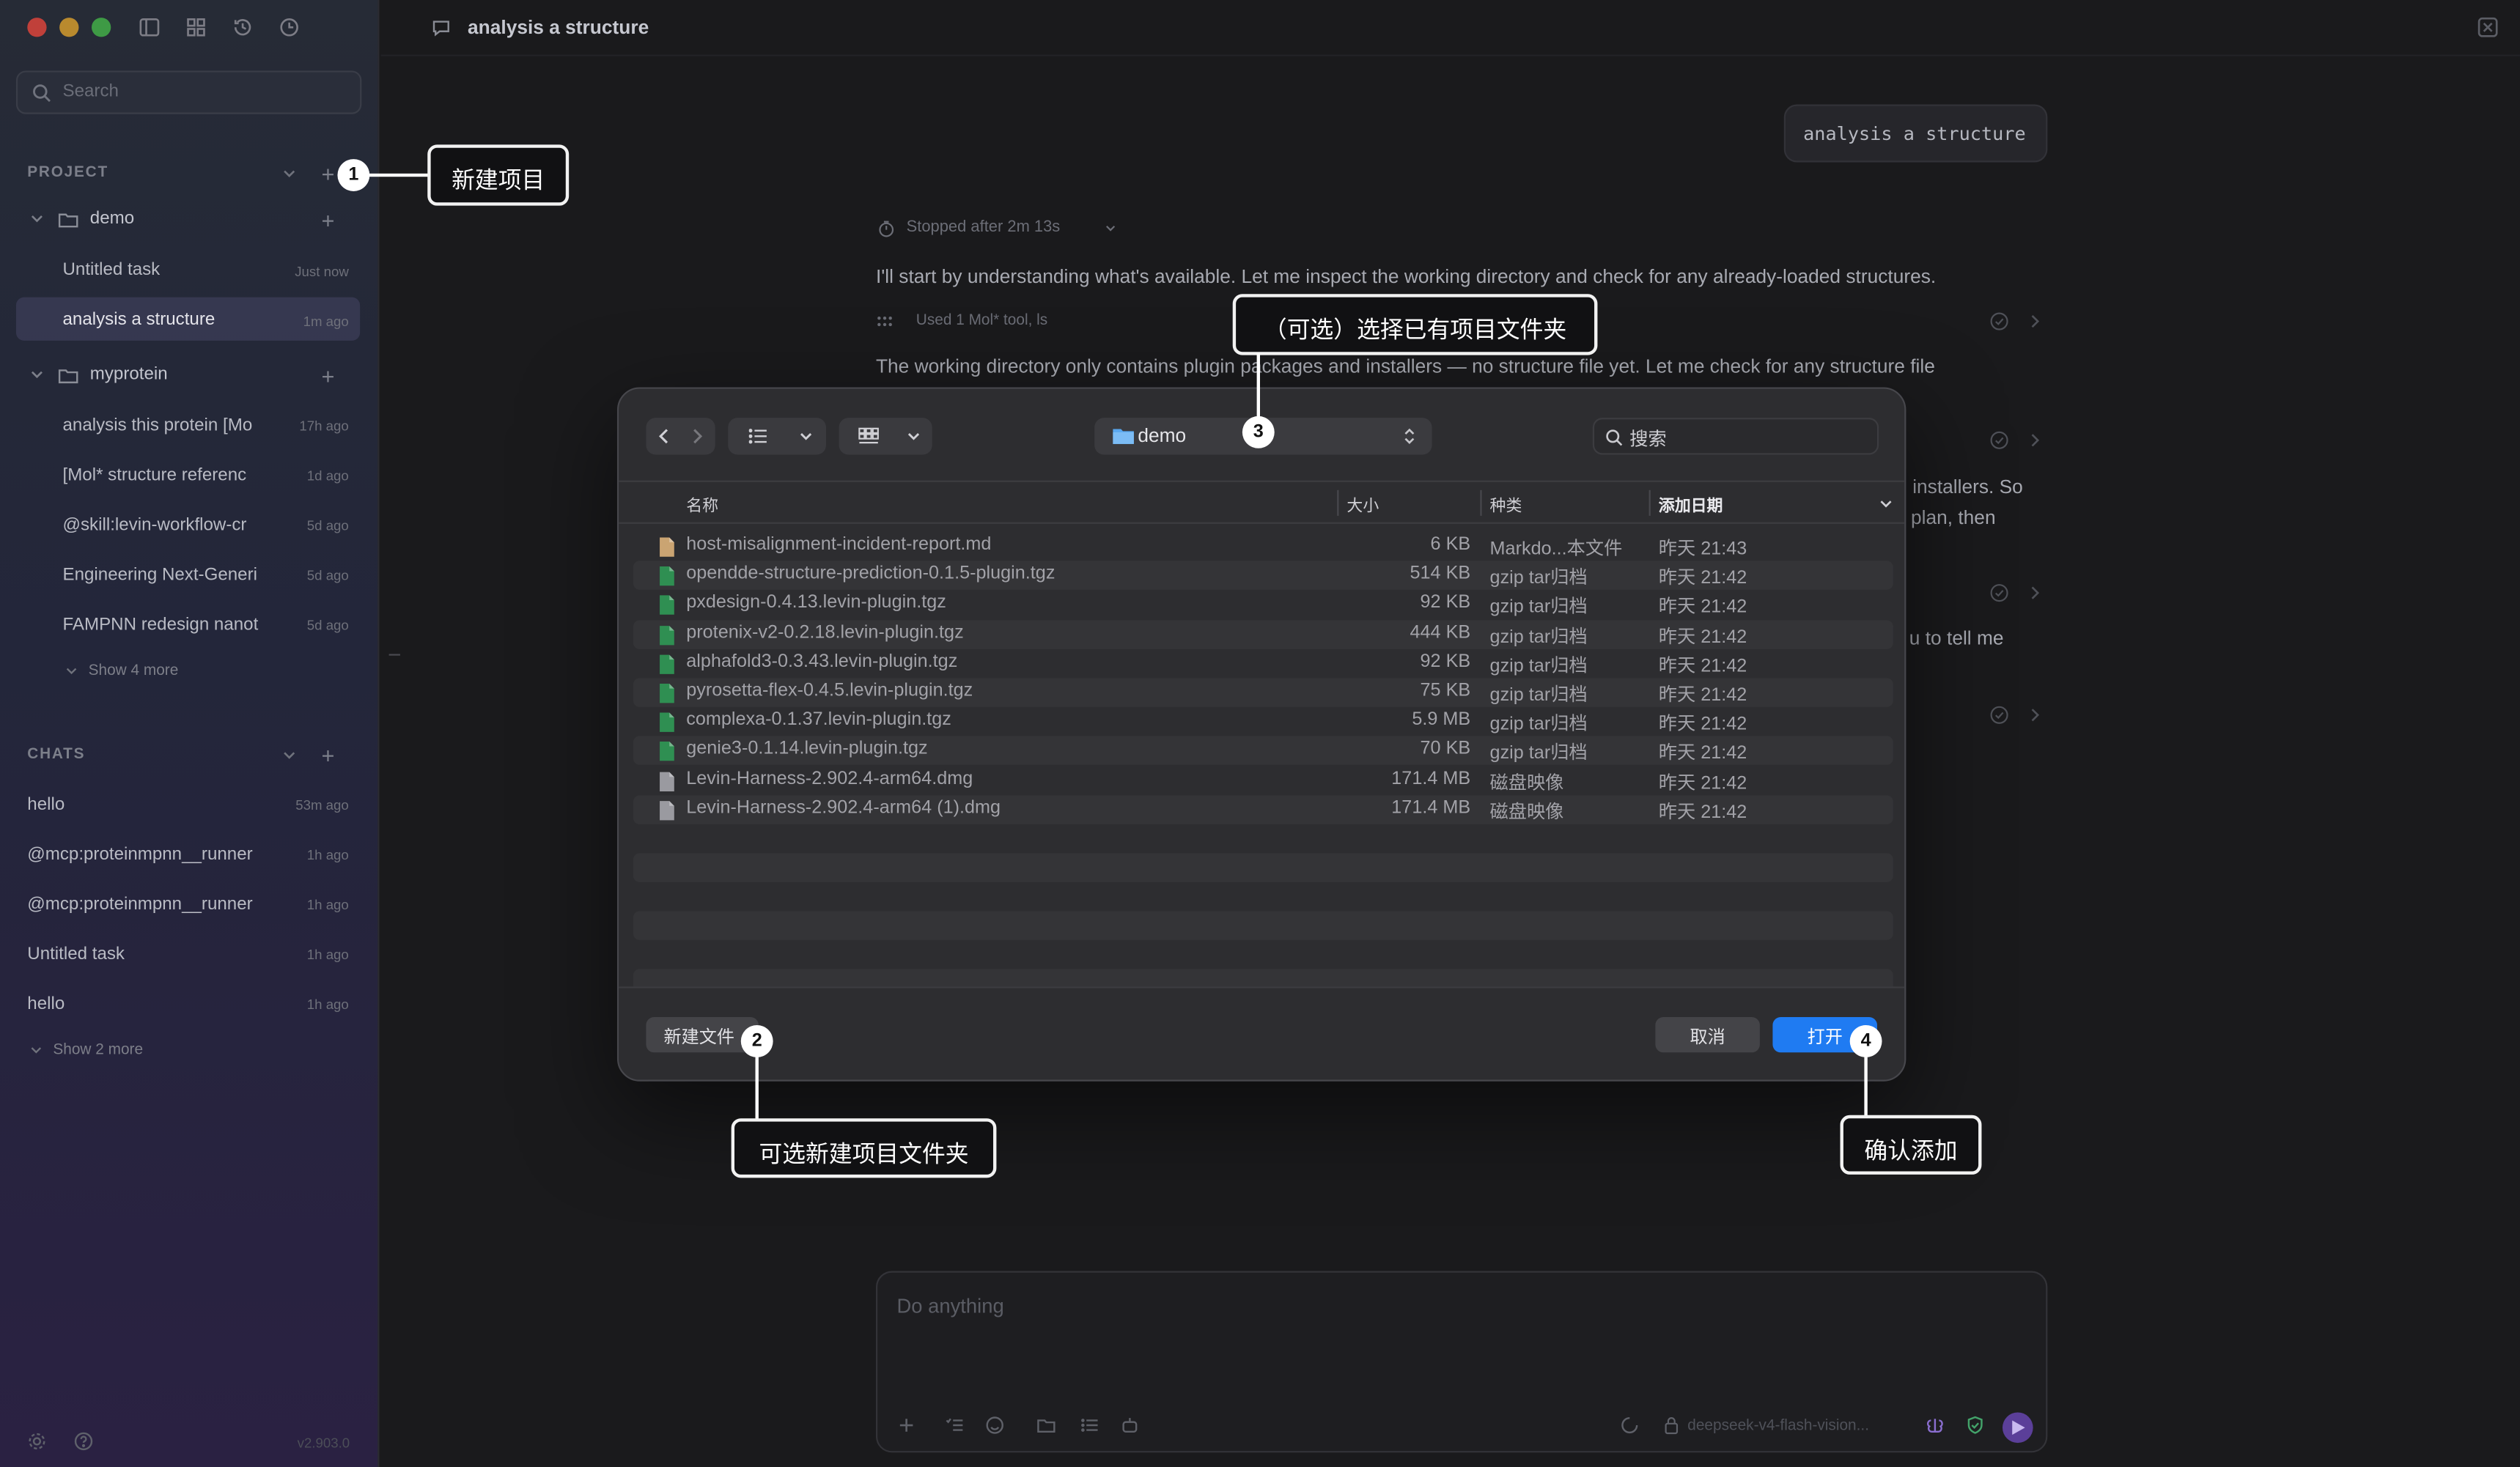 The height and width of the screenshot is (1467, 2520). I want to click on stopped-status: Stopped after 2m 13s, so click(984, 227).